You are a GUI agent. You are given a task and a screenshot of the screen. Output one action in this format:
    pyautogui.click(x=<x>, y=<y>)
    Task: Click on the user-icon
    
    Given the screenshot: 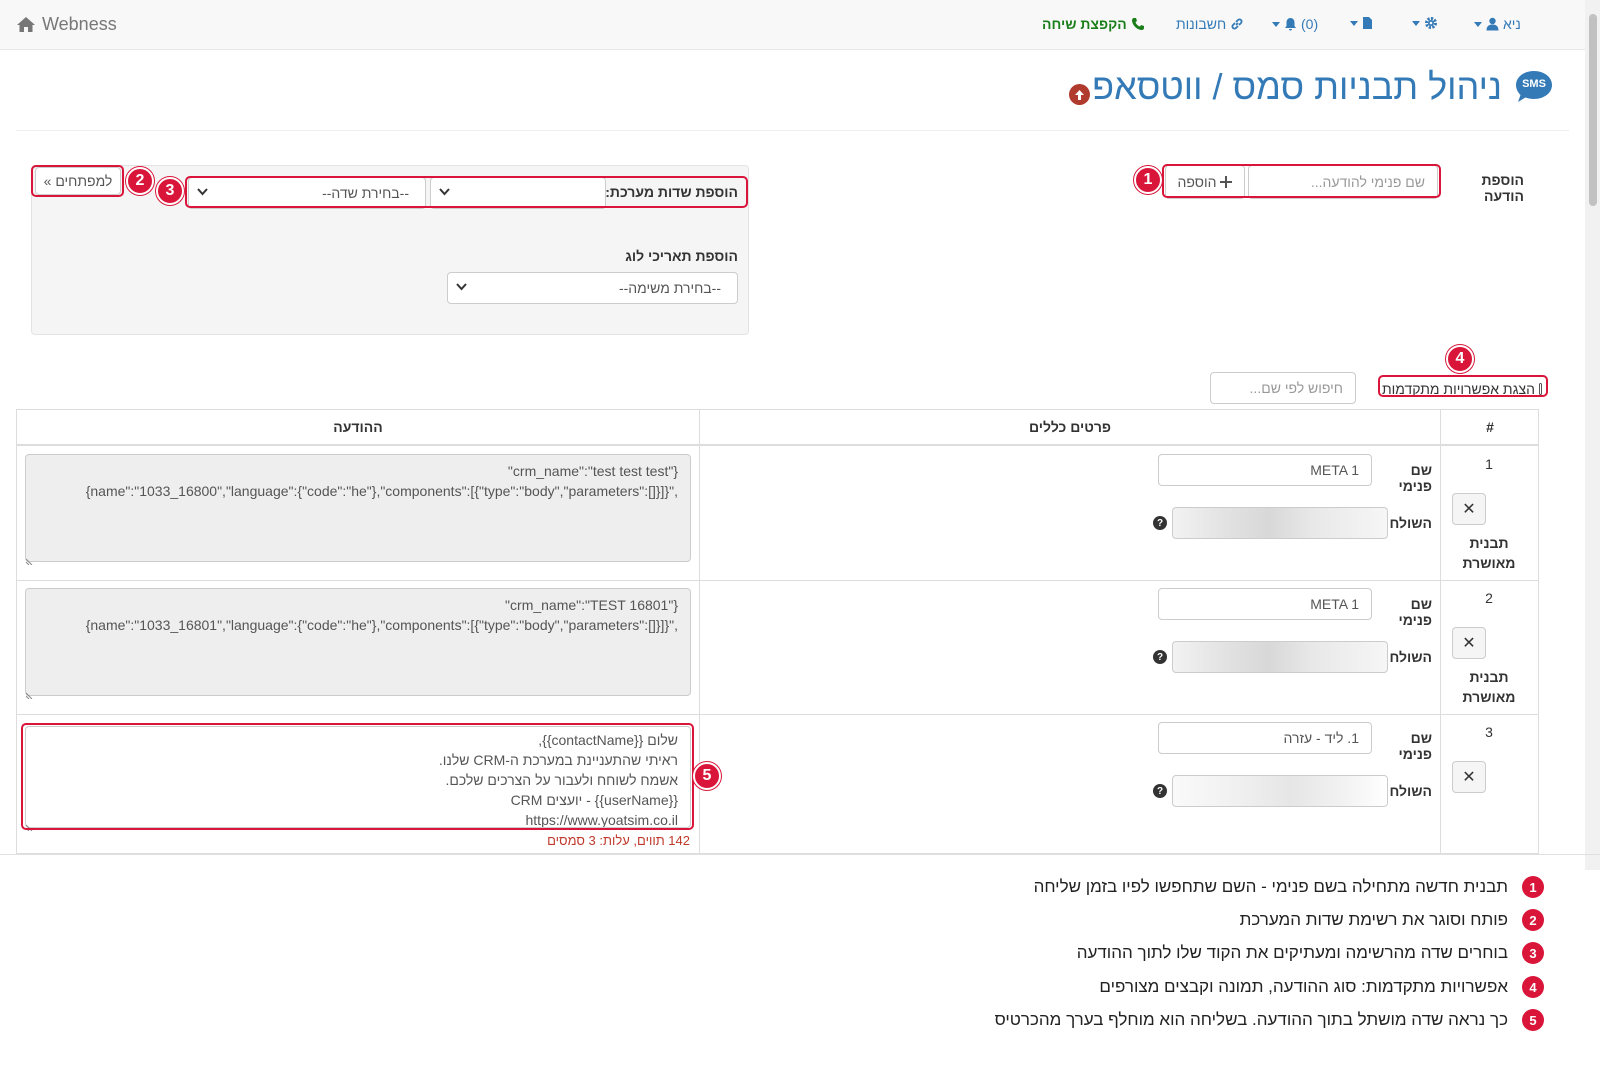 What is the action you would take?
    pyautogui.click(x=1492, y=24)
    